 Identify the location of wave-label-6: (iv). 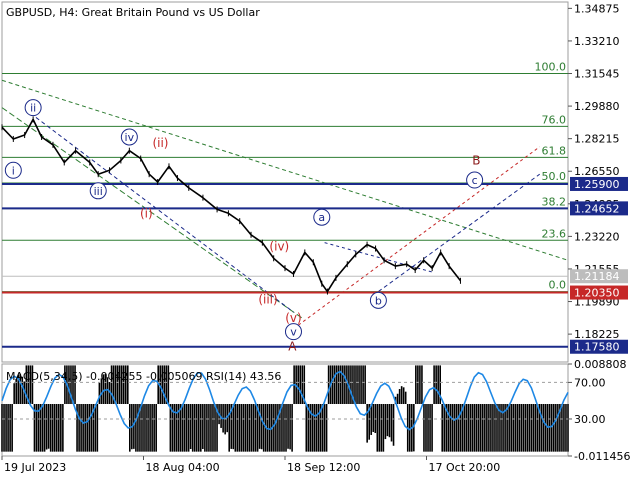
(279, 247).